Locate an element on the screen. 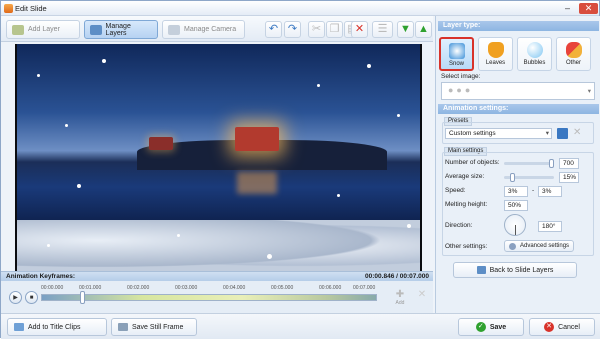 This screenshot has height=339, width=600. preset-value: Custom settings is located at coordinates (472, 133).